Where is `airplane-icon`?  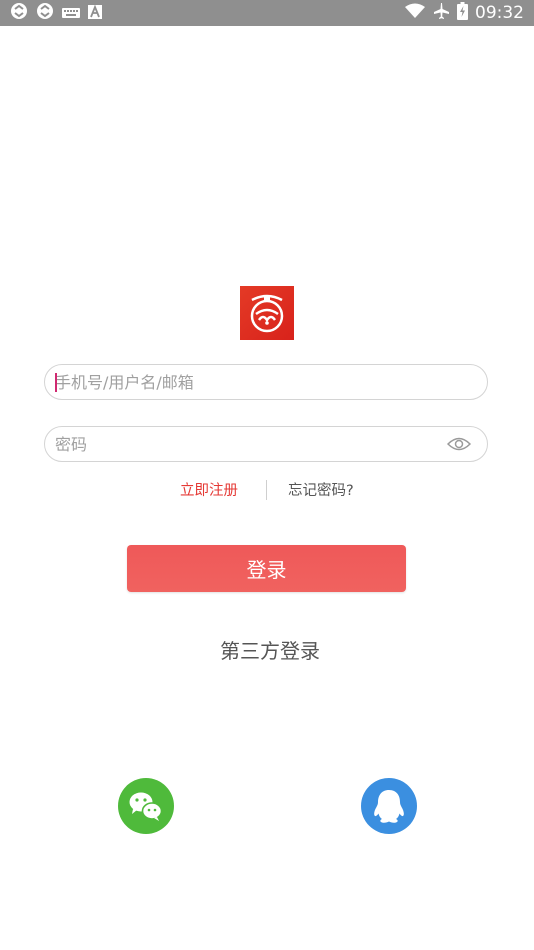
airplane-icon is located at coordinates (441, 13).